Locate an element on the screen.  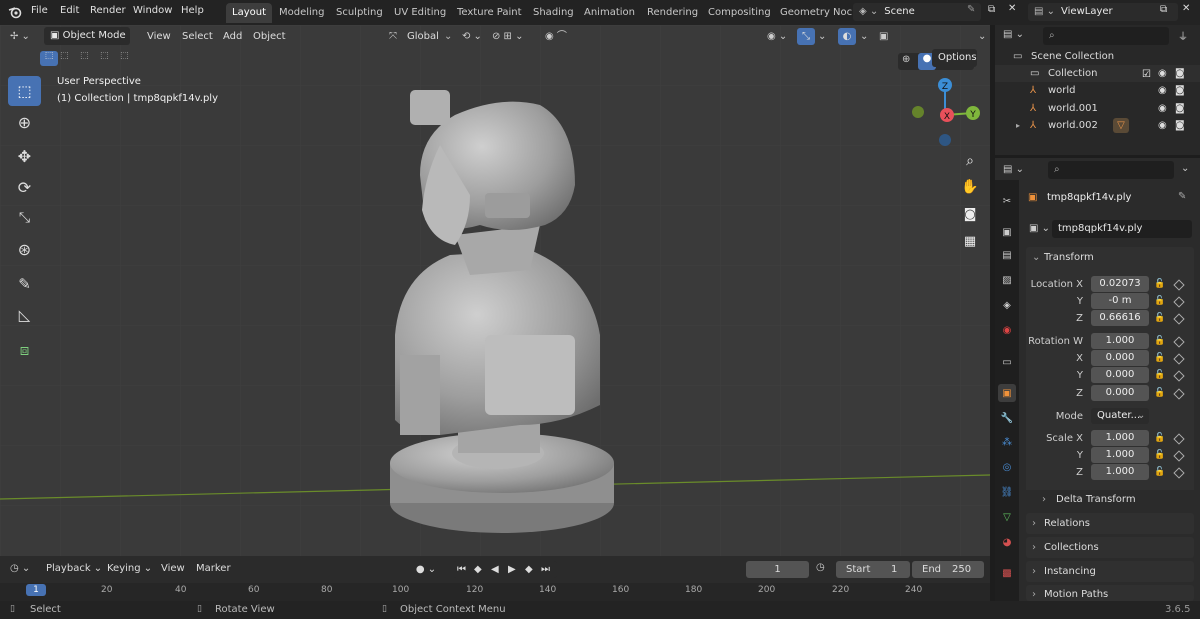
tab-output: ▤ is located at coordinates (1007, 255).